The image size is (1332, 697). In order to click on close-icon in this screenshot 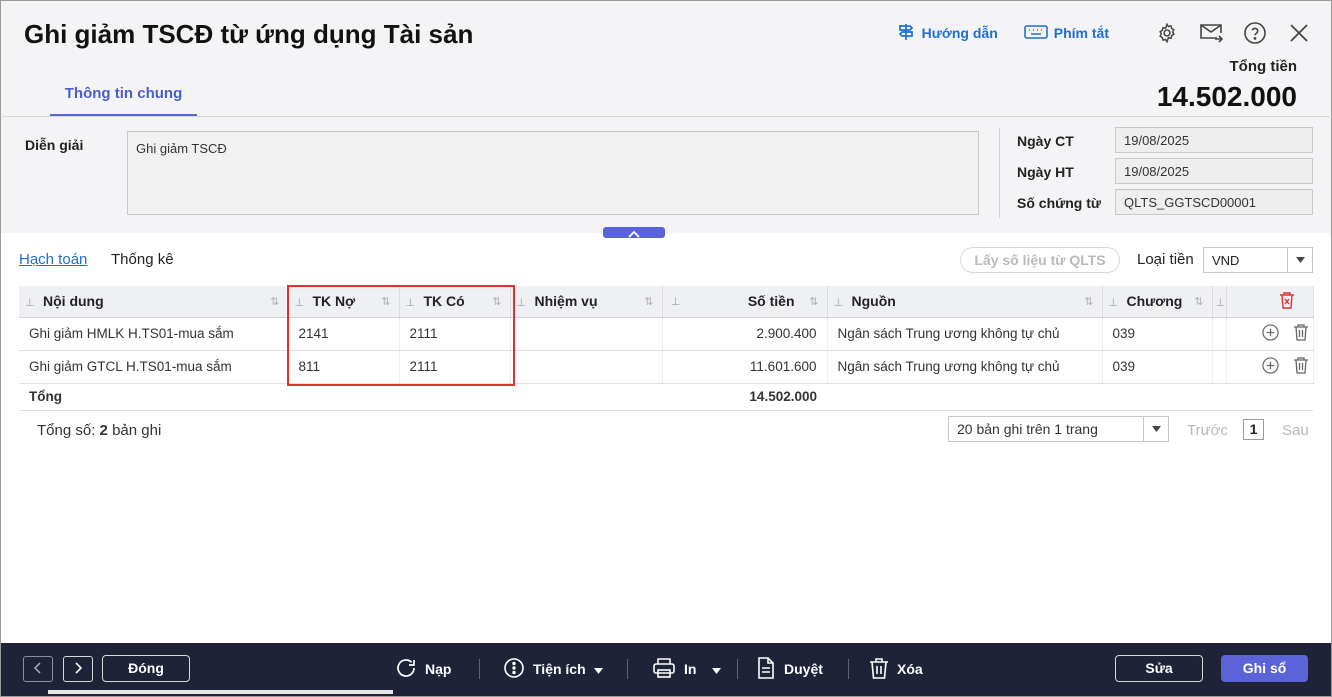, I will do `click(1299, 33)`.